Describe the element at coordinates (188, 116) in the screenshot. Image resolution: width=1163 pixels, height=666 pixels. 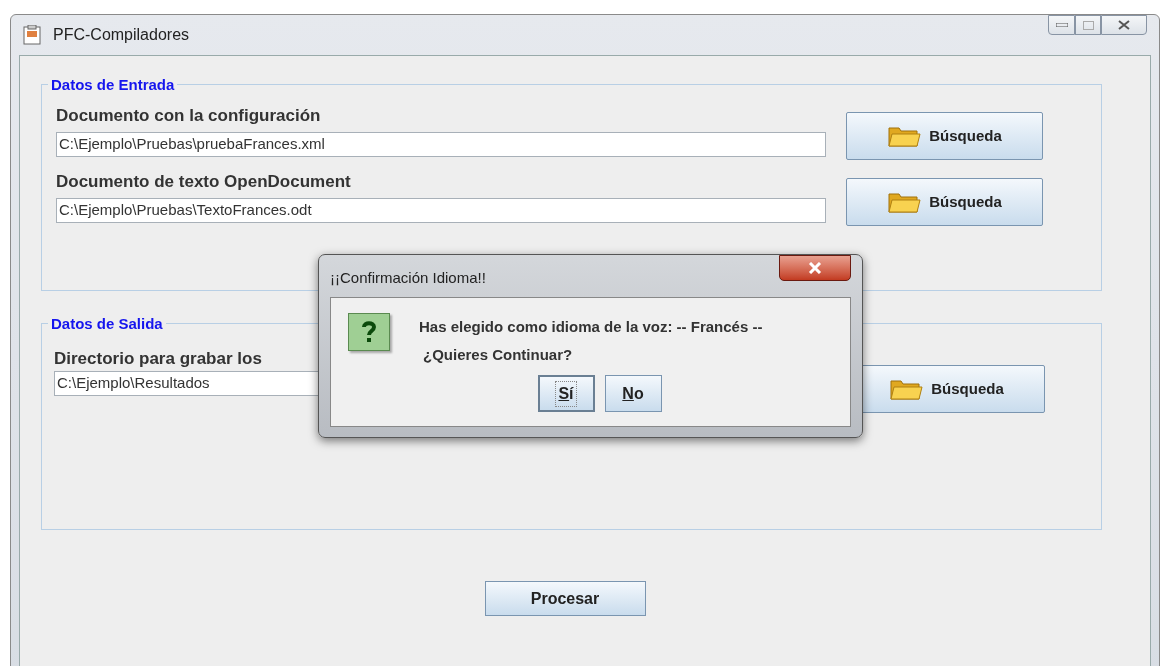
I see `field-label: Documento con la configuración` at that location.